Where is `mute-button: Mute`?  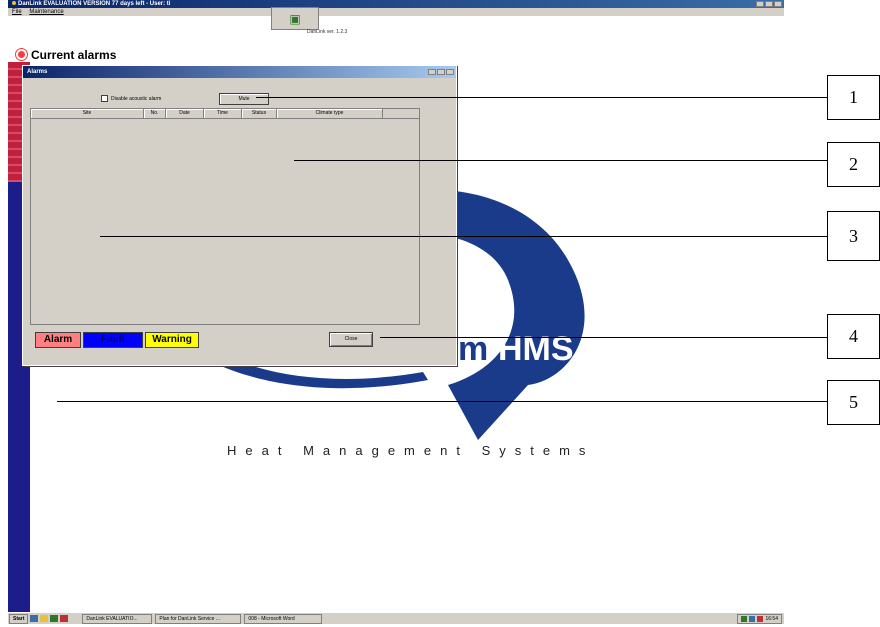
mute-button: Mute is located at coordinates (244, 99).